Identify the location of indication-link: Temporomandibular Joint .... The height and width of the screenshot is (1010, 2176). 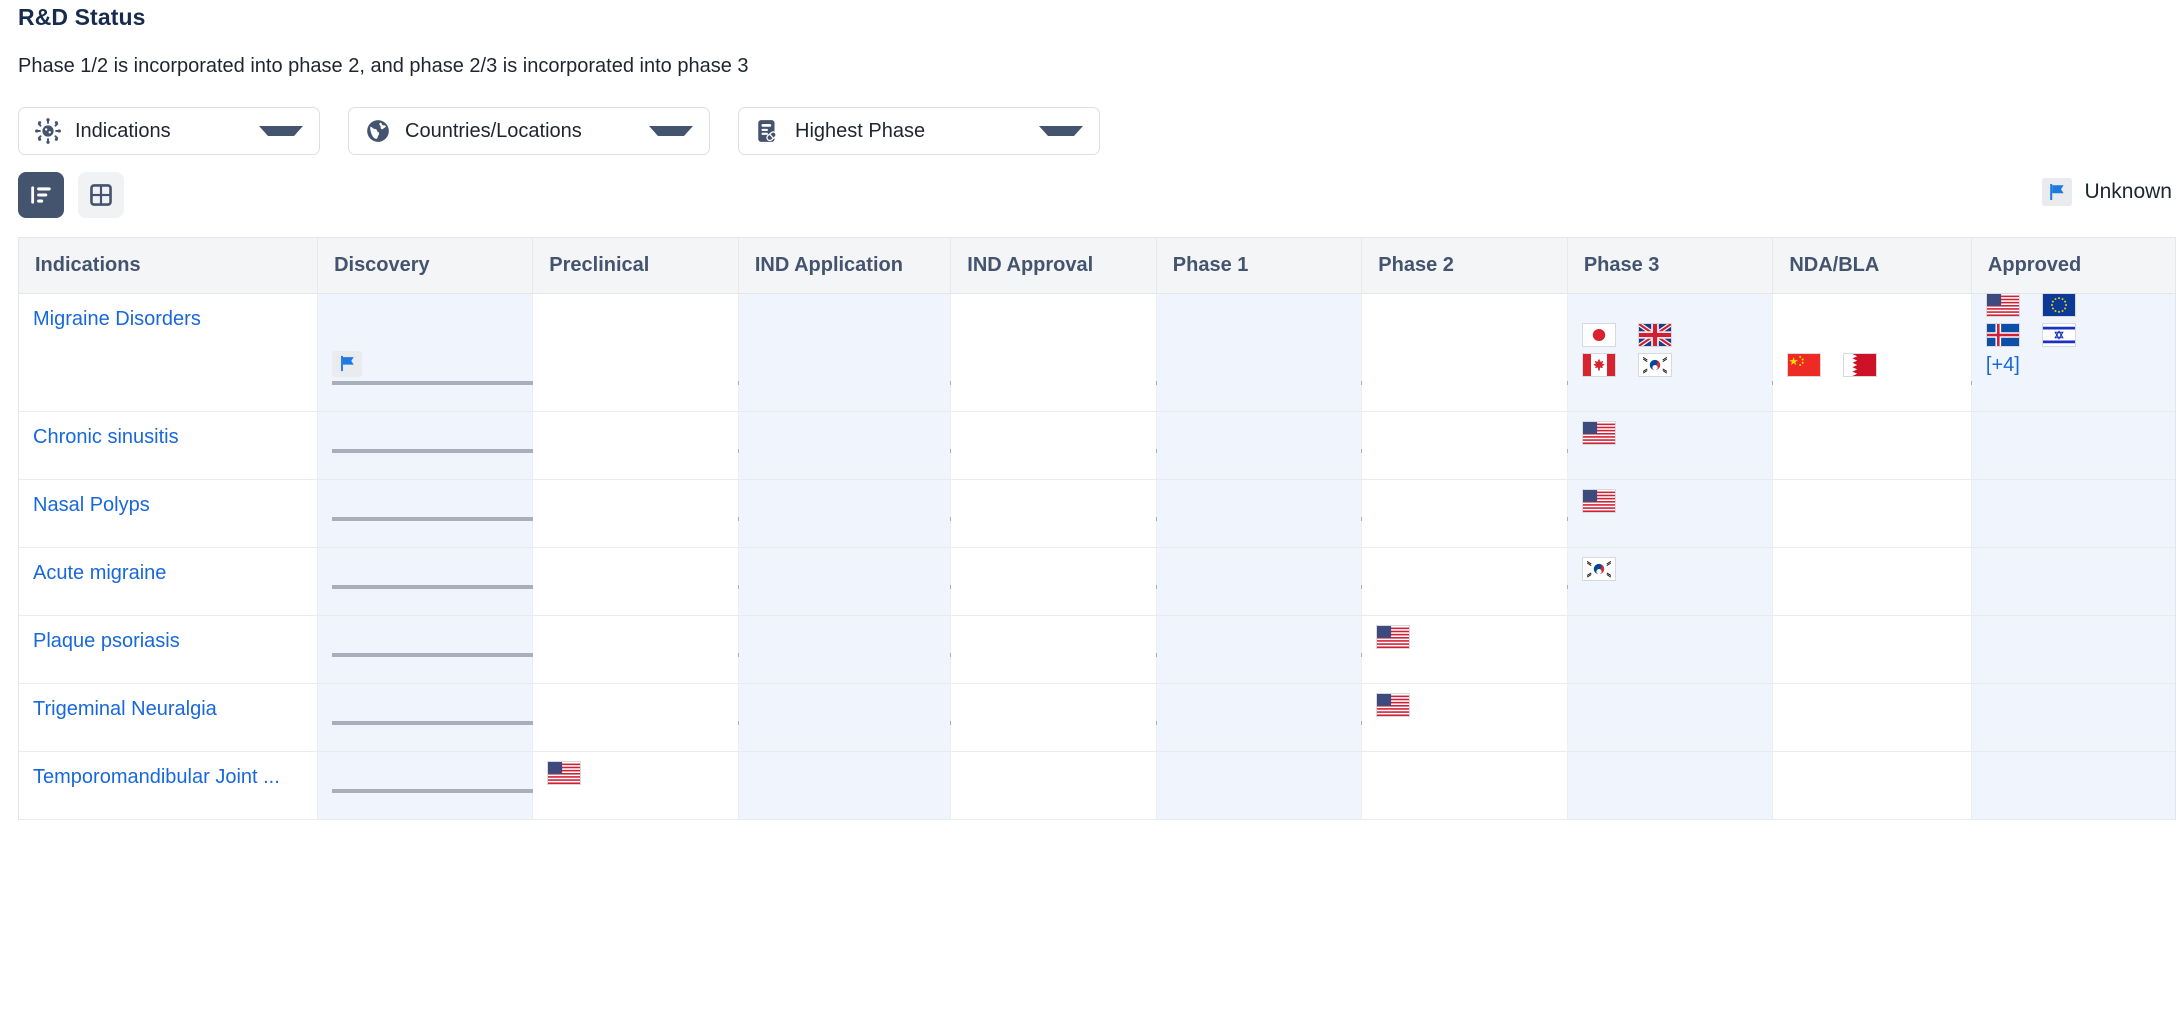
(149, 770).